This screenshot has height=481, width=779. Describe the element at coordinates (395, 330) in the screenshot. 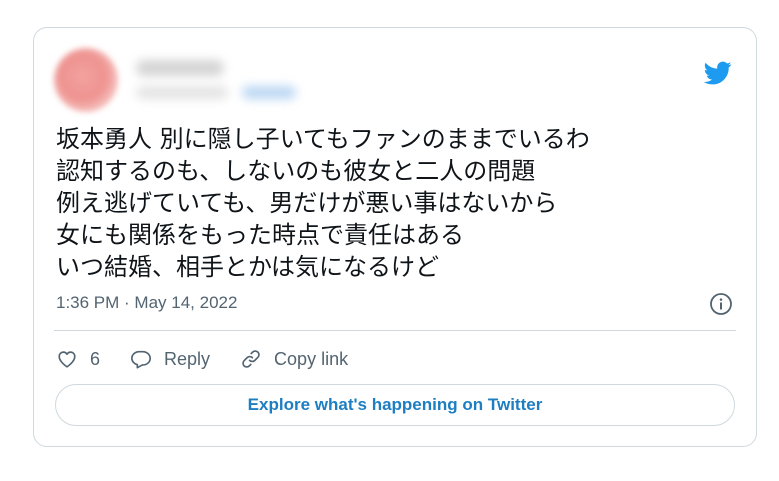

I see `divider` at that location.